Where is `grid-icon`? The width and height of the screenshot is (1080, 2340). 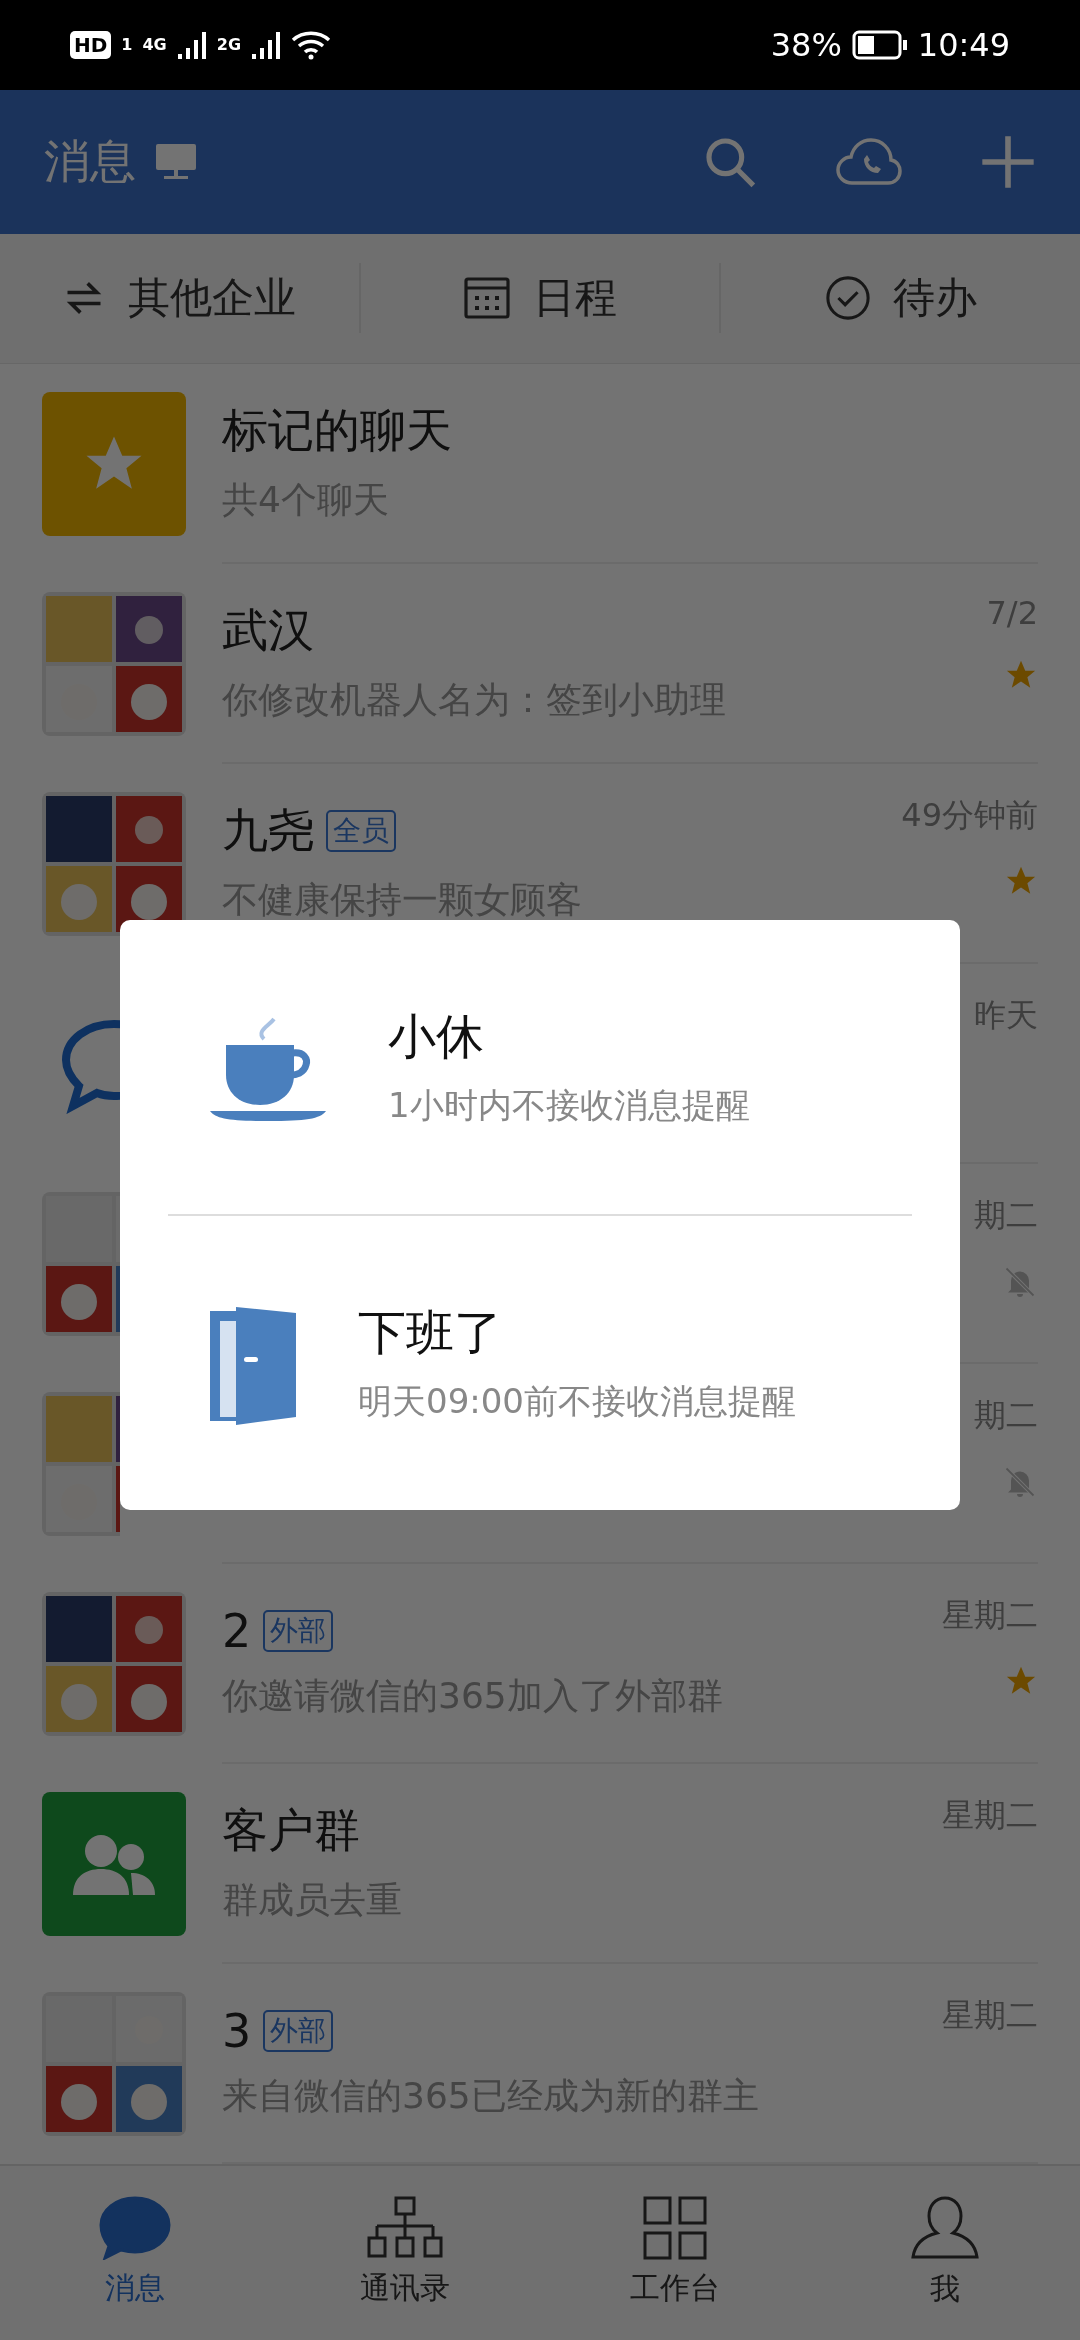
grid-icon is located at coordinates (675, 2228).